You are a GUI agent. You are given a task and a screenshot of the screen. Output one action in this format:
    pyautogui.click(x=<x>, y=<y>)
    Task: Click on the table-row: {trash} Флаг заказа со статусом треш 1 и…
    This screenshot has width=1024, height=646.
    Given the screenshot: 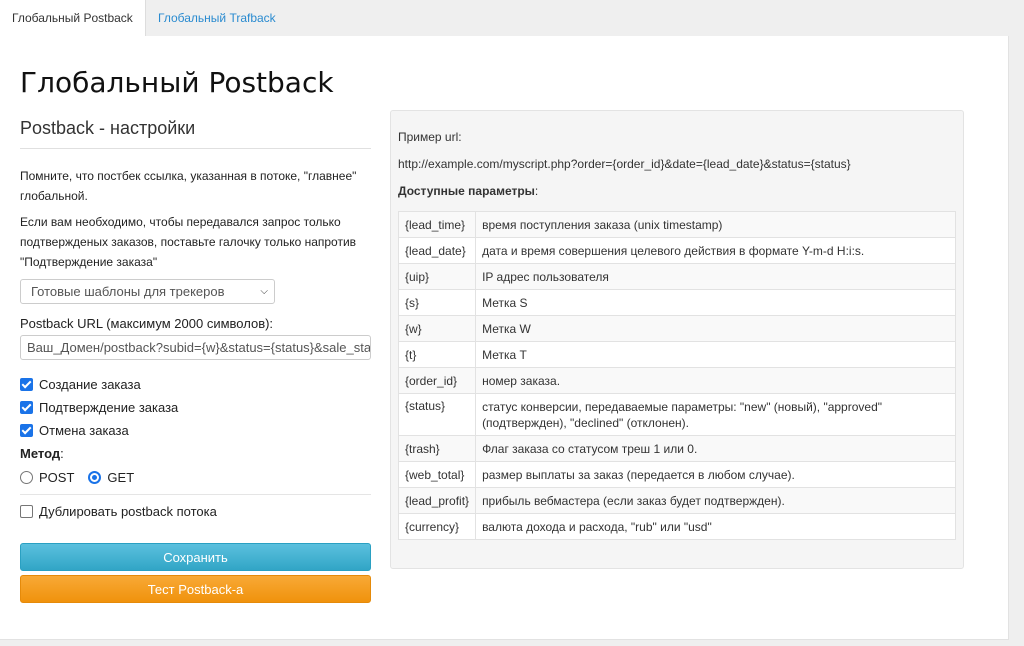 What is the action you would take?
    pyautogui.click(x=676, y=448)
    